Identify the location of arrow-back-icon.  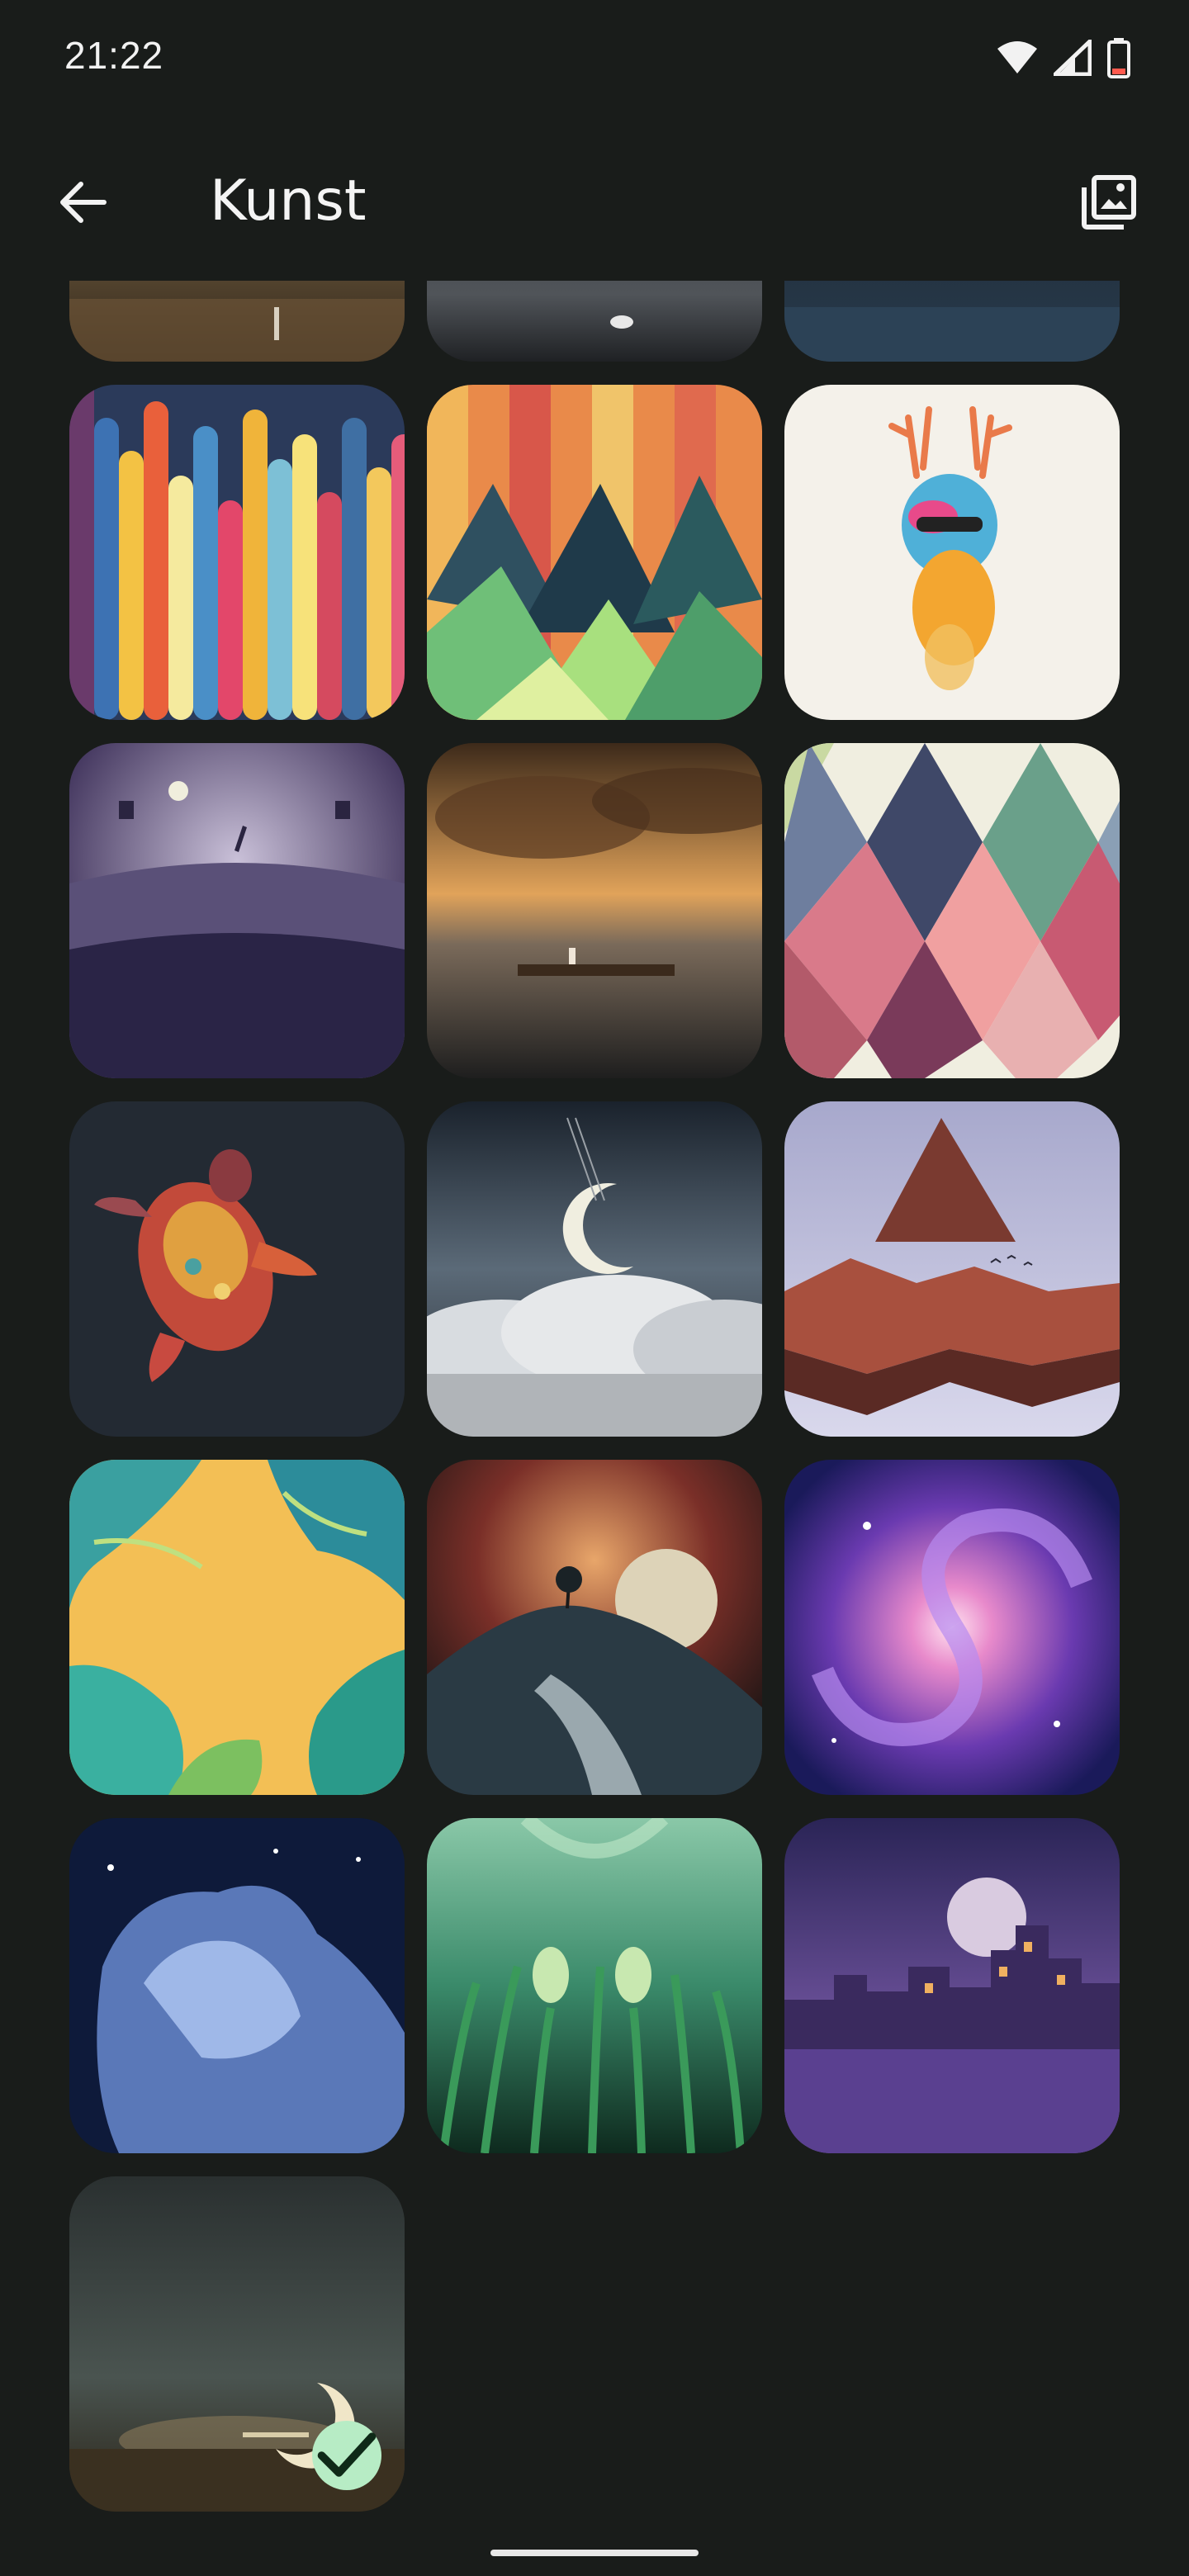
(83, 202).